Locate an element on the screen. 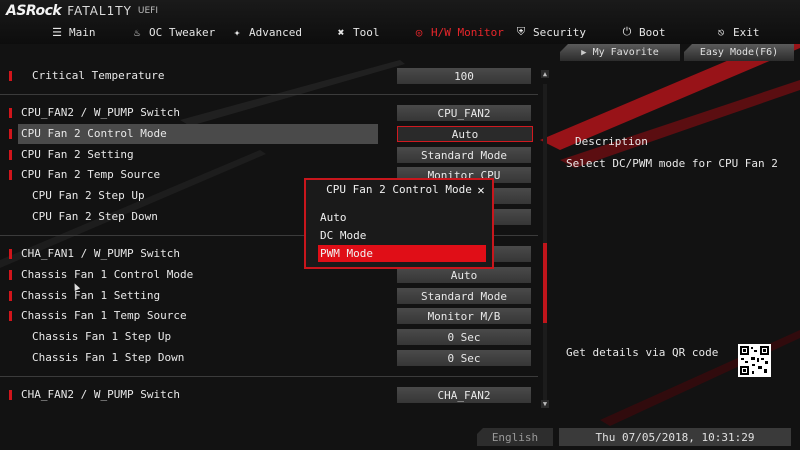  language-label: English is located at coordinates (515, 437).